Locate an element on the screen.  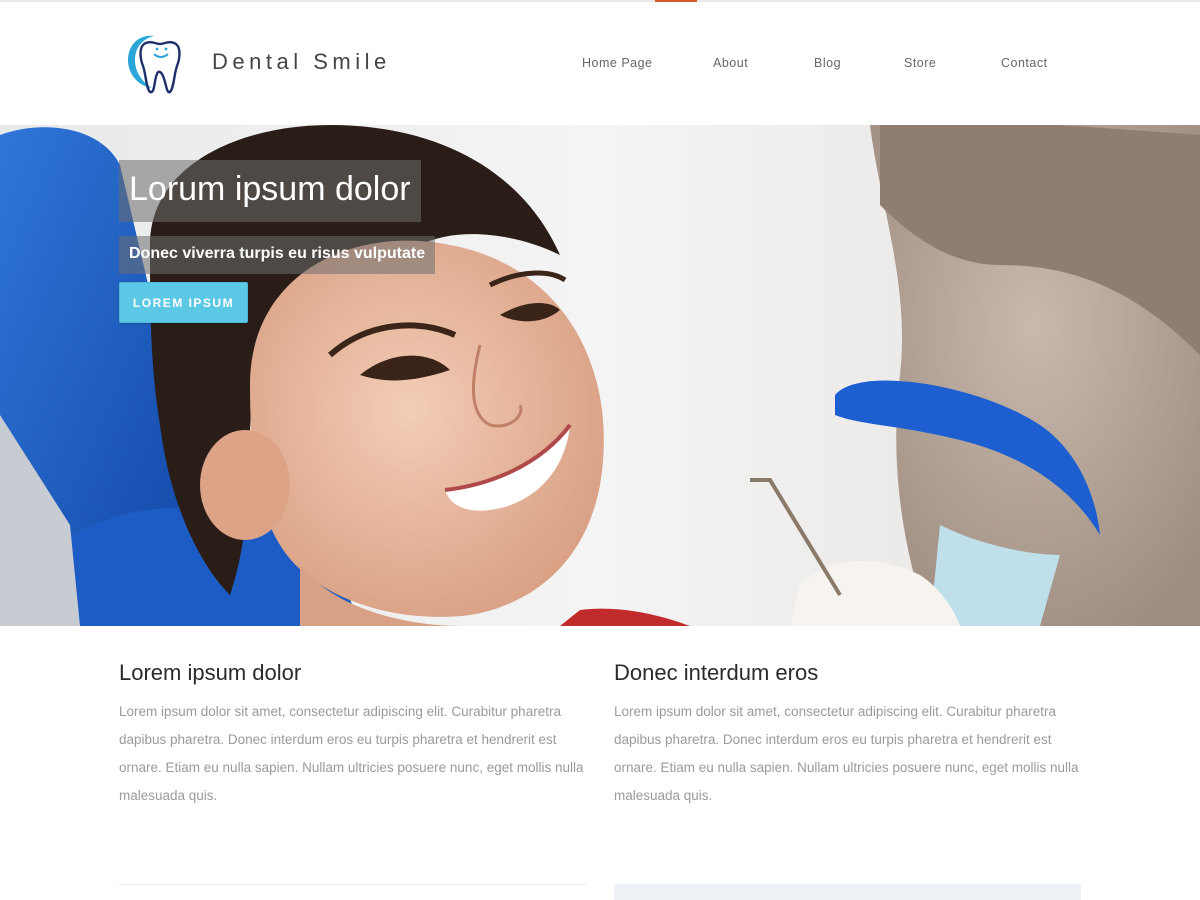
column-heading: Donec interdum eros is located at coordinates (716, 672).